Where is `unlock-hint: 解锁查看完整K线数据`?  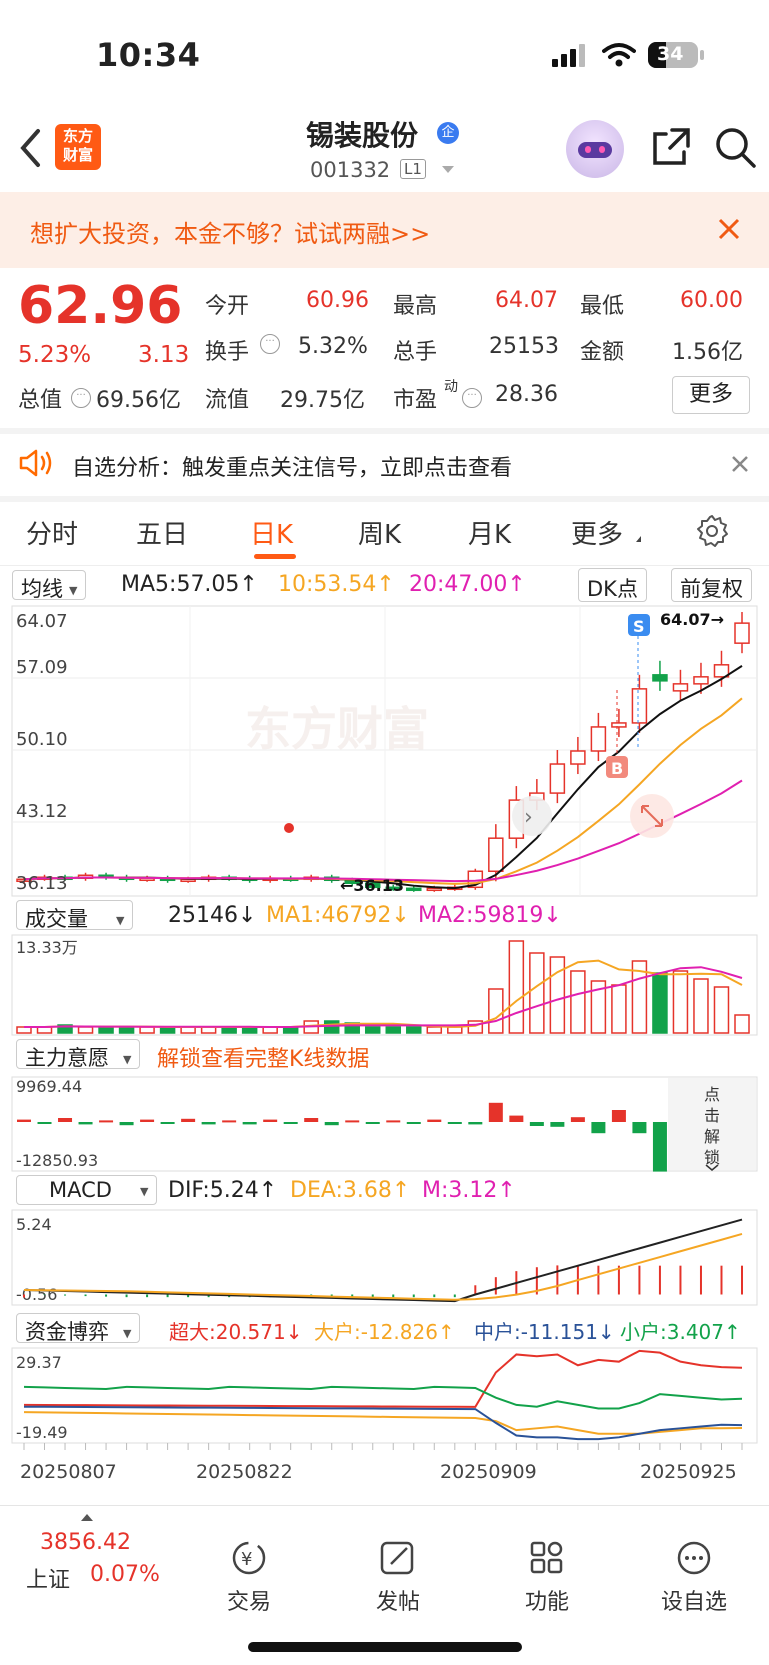 unlock-hint: 解锁查看完整K线数据 is located at coordinates (263, 1057).